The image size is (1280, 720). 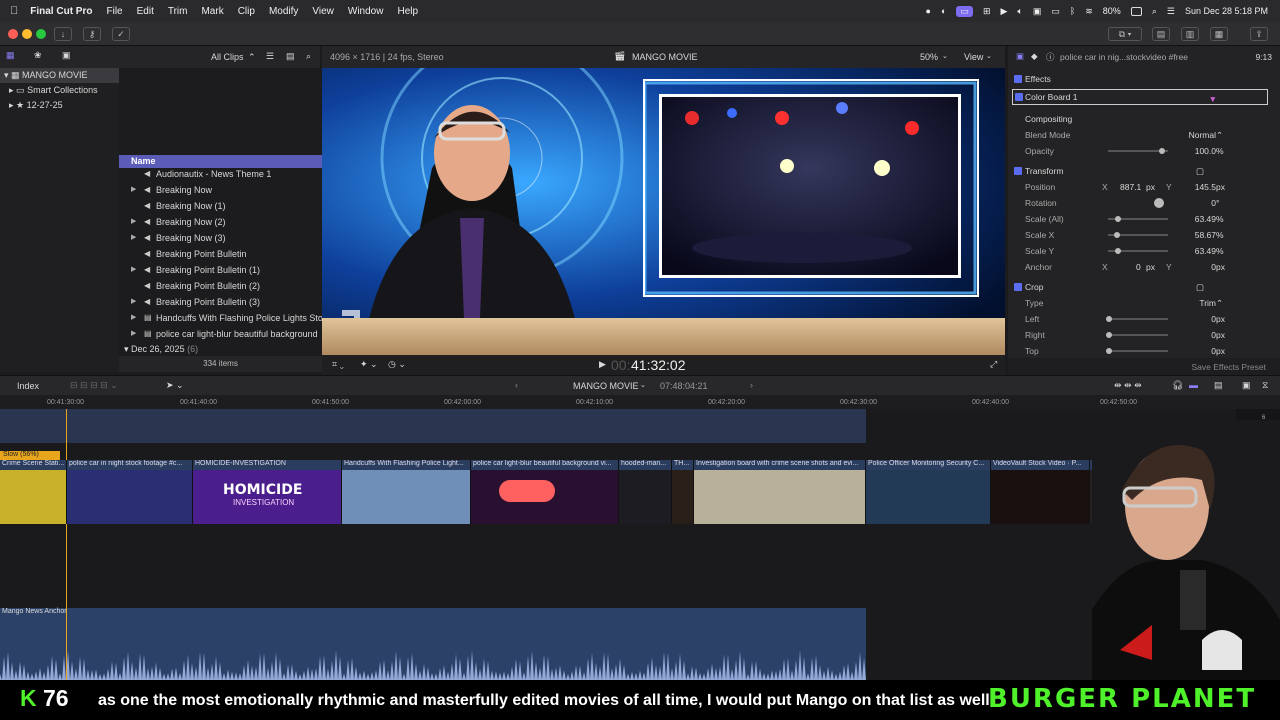 What do you see at coordinates (1161, 34) in the screenshot?
I see `layout-browser-icon: ▤` at bounding box center [1161, 34].